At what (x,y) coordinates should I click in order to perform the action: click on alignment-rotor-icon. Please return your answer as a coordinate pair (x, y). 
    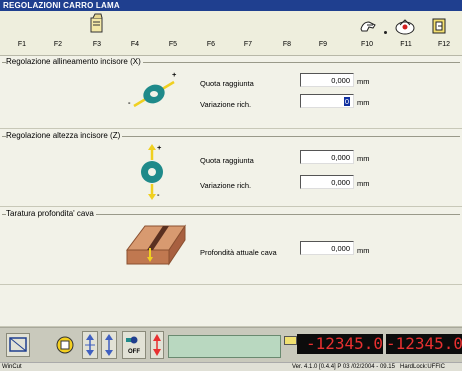
    Looking at the image, I should click on (154, 96).